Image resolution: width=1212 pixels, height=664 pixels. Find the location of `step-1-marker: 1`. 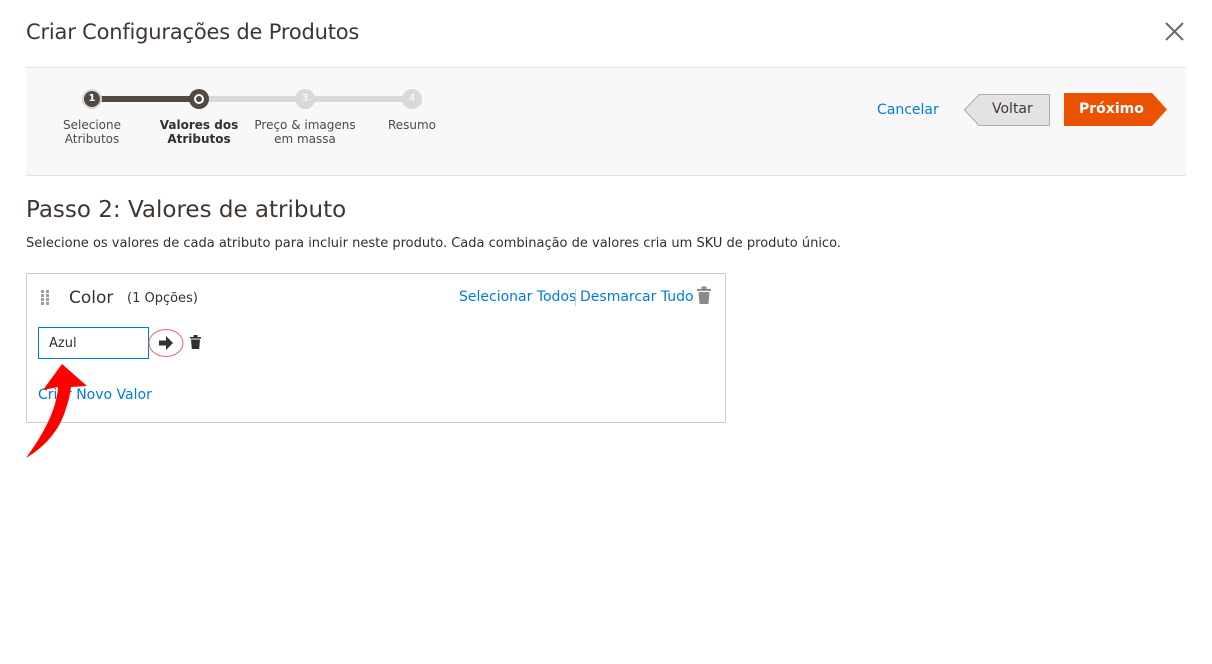

step-1-marker: 1 is located at coordinates (92, 99).